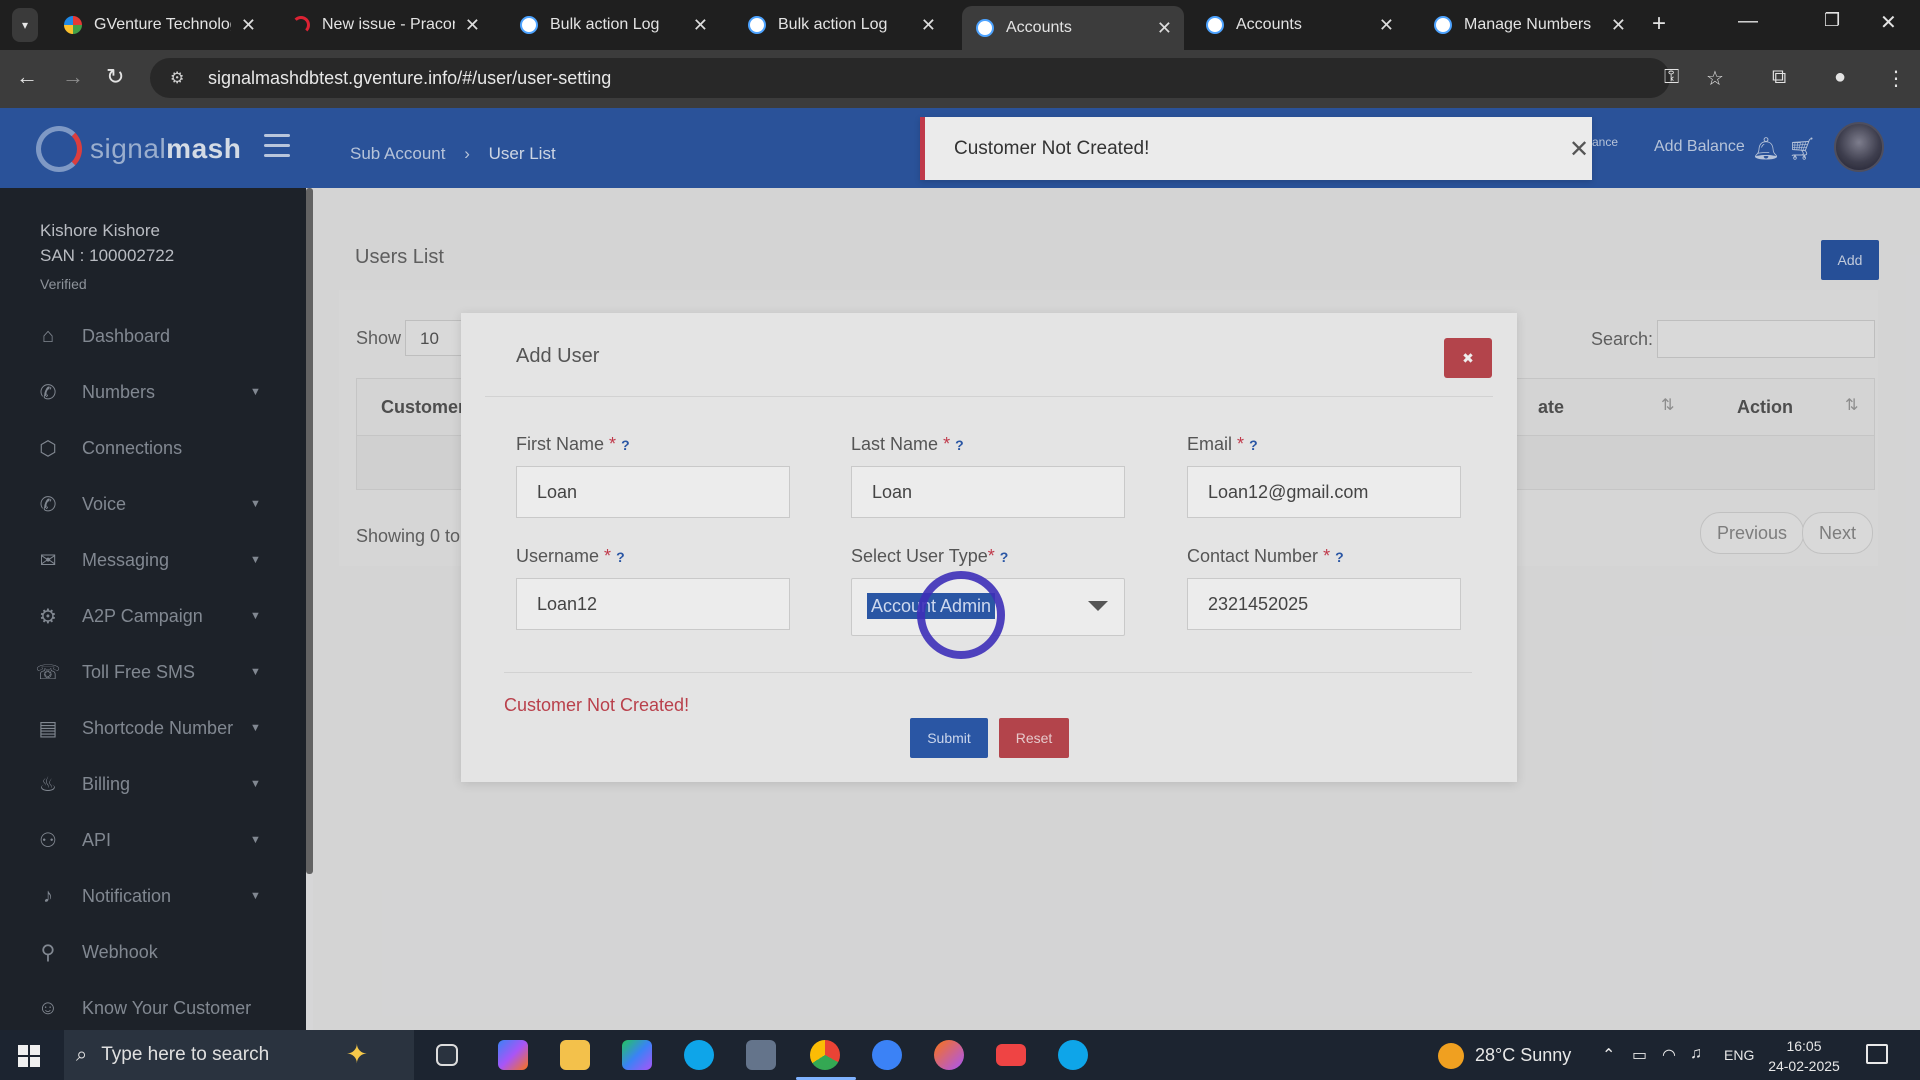 This screenshot has height=1080, width=1920. Describe the element at coordinates (570, 556) in the screenshot. I see `username-label: Username * ?` at that location.